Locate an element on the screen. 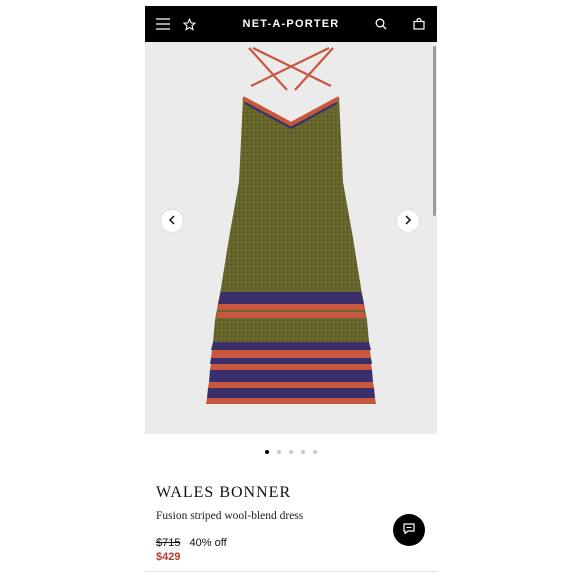  gallery-pagination is located at coordinates (291, 452).